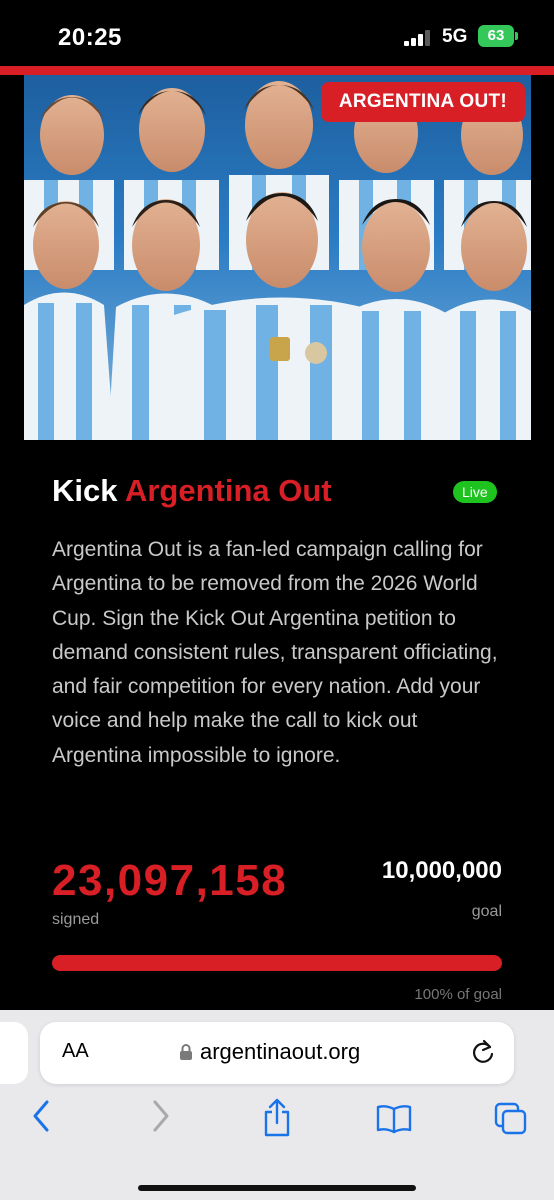 This screenshot has height=1200, width=554. I want to click on reload-icon, so click(483, 1052).